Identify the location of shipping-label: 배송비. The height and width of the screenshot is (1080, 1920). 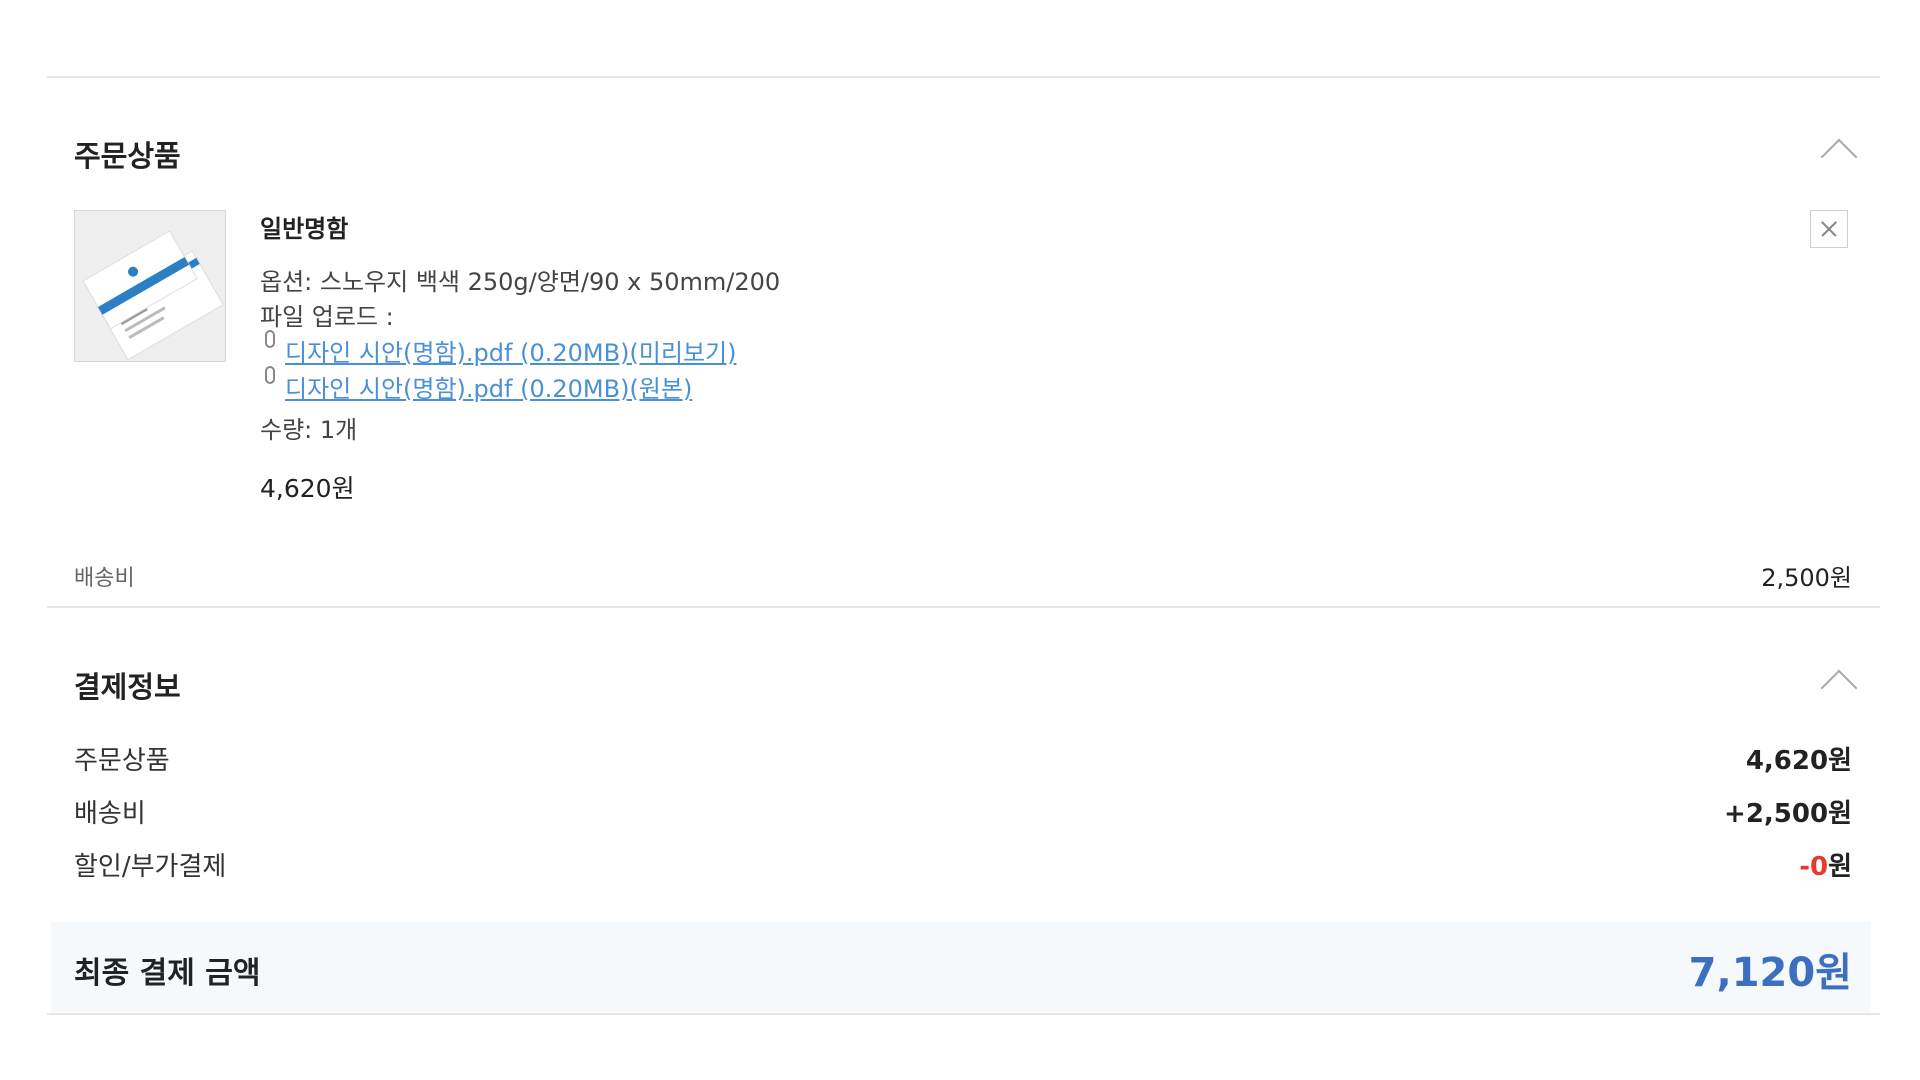
(104, 578).